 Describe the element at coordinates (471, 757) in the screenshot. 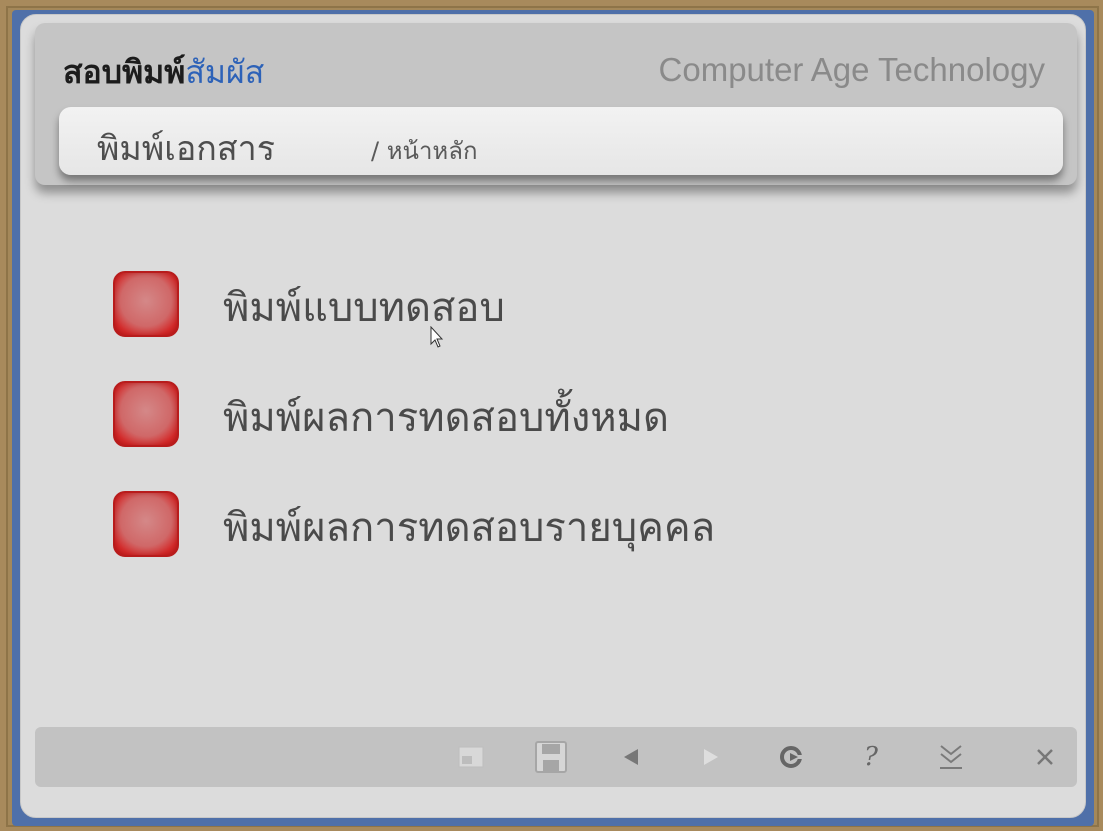

I see `window-icon` at that location.